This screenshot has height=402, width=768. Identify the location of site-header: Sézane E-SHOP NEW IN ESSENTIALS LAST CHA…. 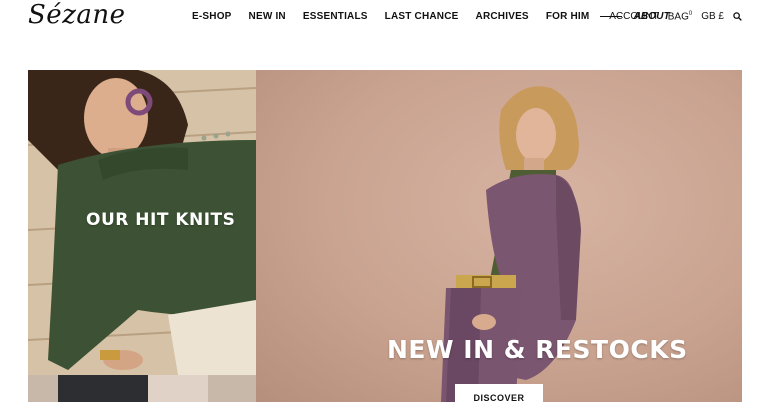
(384, 18).